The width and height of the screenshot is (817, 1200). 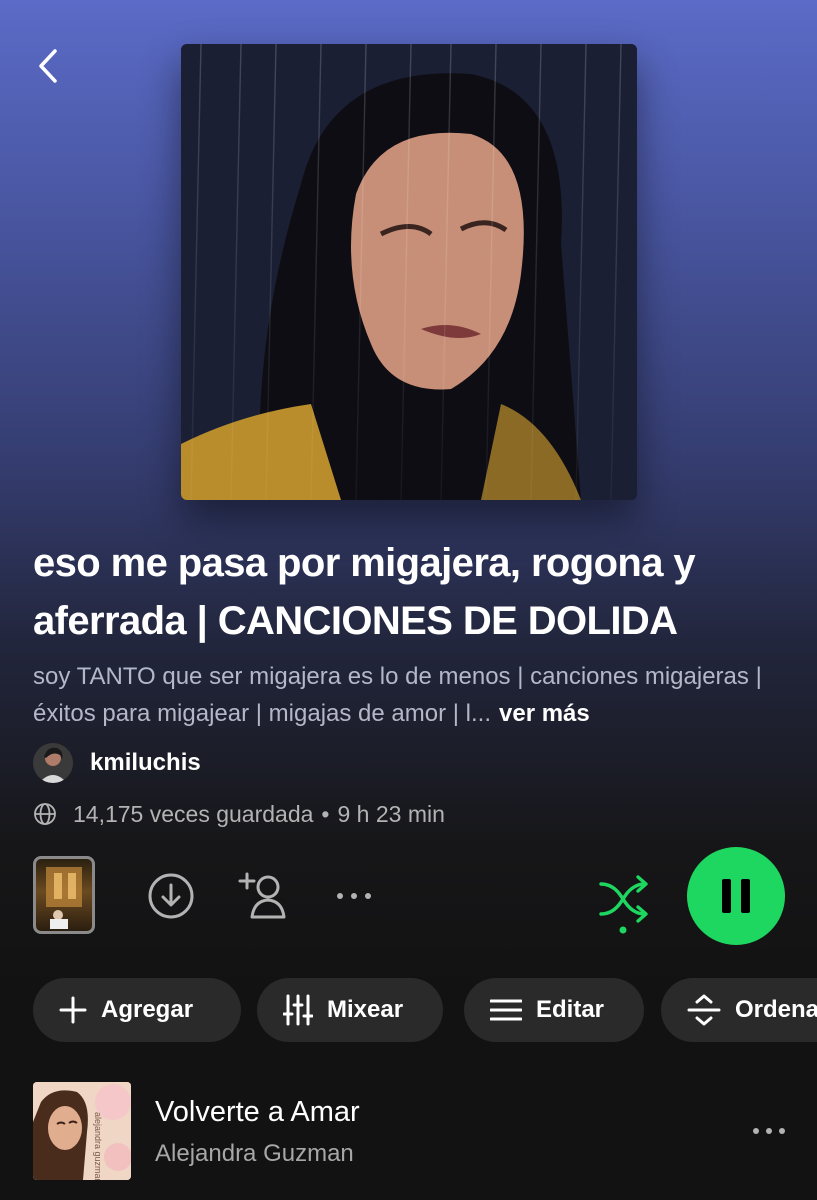 I want to click on chevron-left-icon, so click(x=48, y=66).